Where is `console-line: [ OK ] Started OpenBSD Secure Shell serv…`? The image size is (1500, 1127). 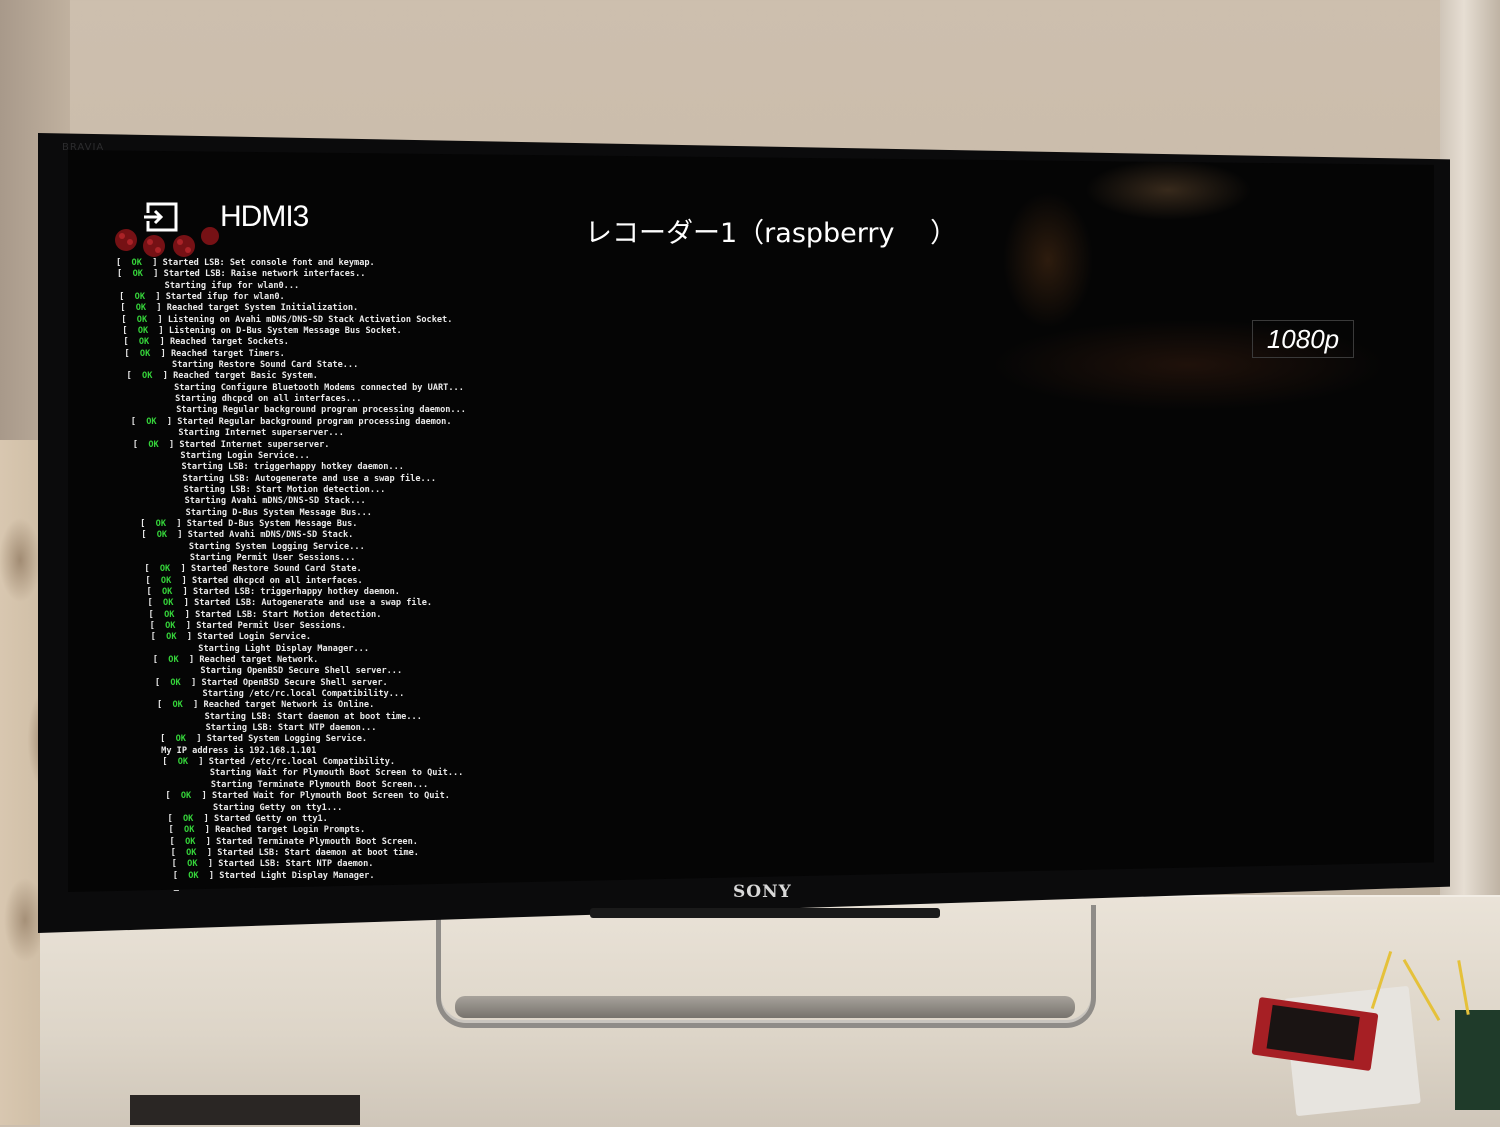
console-line: [ OK ] Started OpenBSD Secure Shell serv… is located at coordinates (271, 682).